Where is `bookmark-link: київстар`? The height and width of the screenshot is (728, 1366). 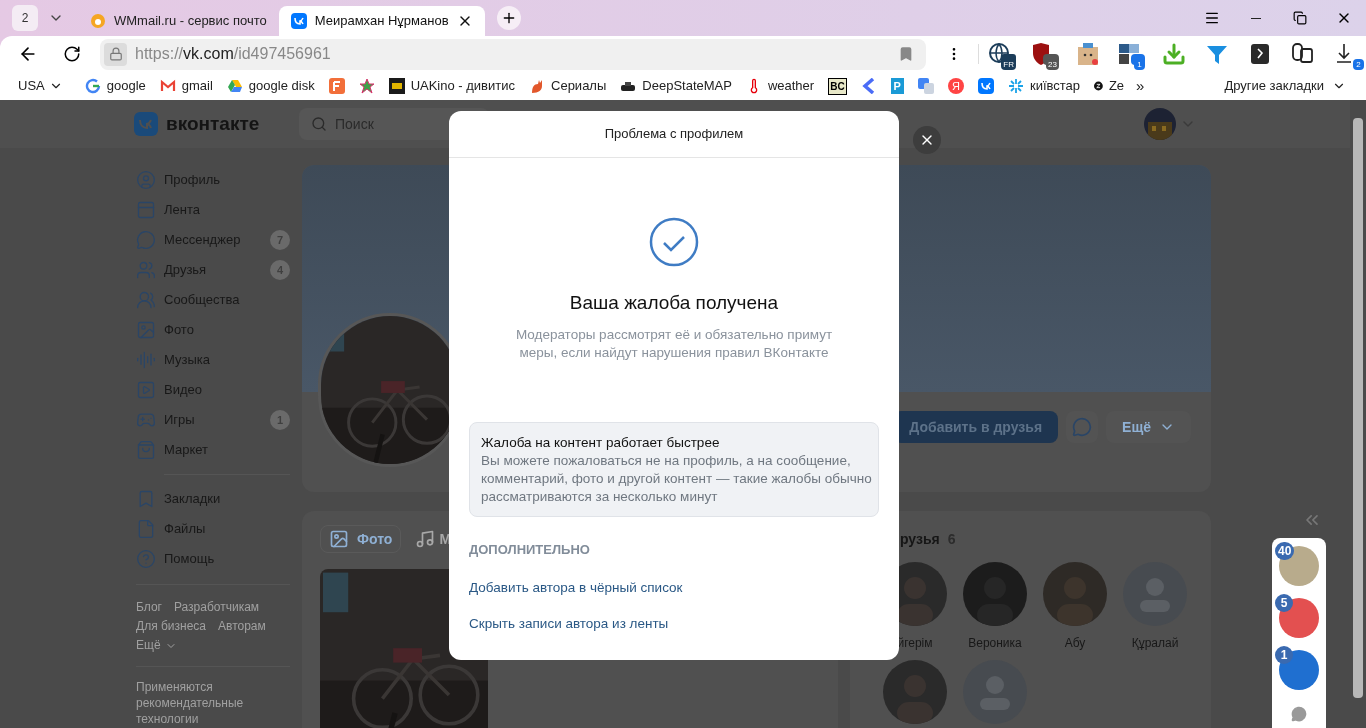 bookmark-link: київстар is located at coordinates (1044, 86).